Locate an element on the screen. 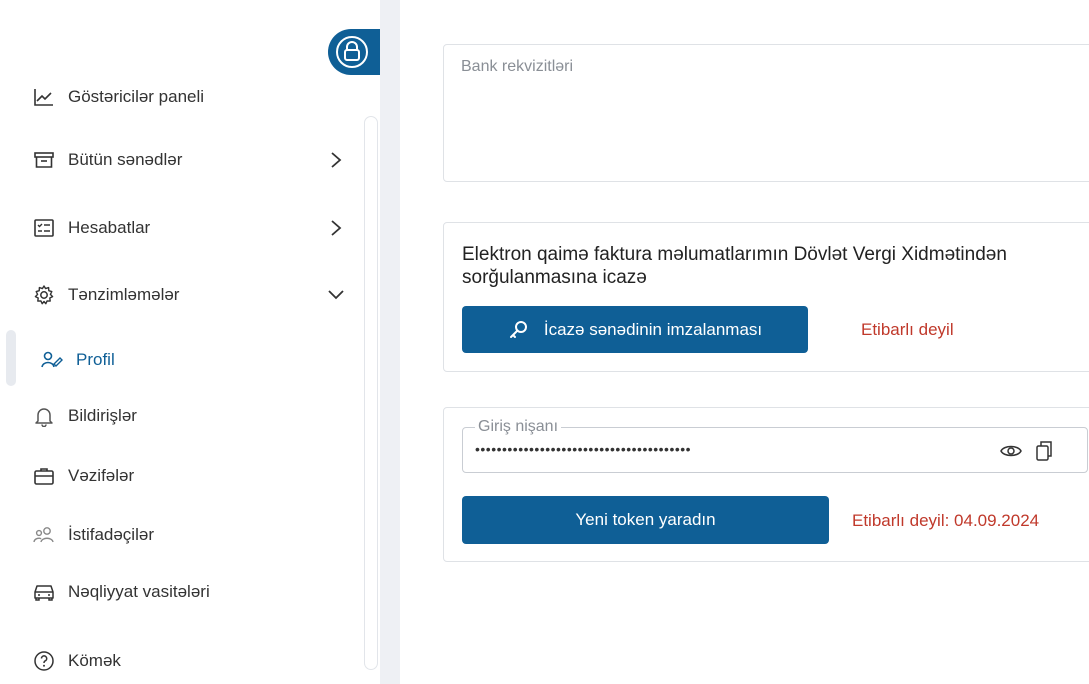 The image size is (1089, 684). gear-icon is located at coordinates (44, 295).